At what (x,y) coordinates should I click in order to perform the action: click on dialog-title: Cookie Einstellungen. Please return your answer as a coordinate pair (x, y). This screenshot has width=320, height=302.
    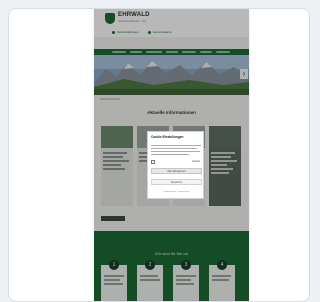
    Looking at the image, I should click on (167, 137).